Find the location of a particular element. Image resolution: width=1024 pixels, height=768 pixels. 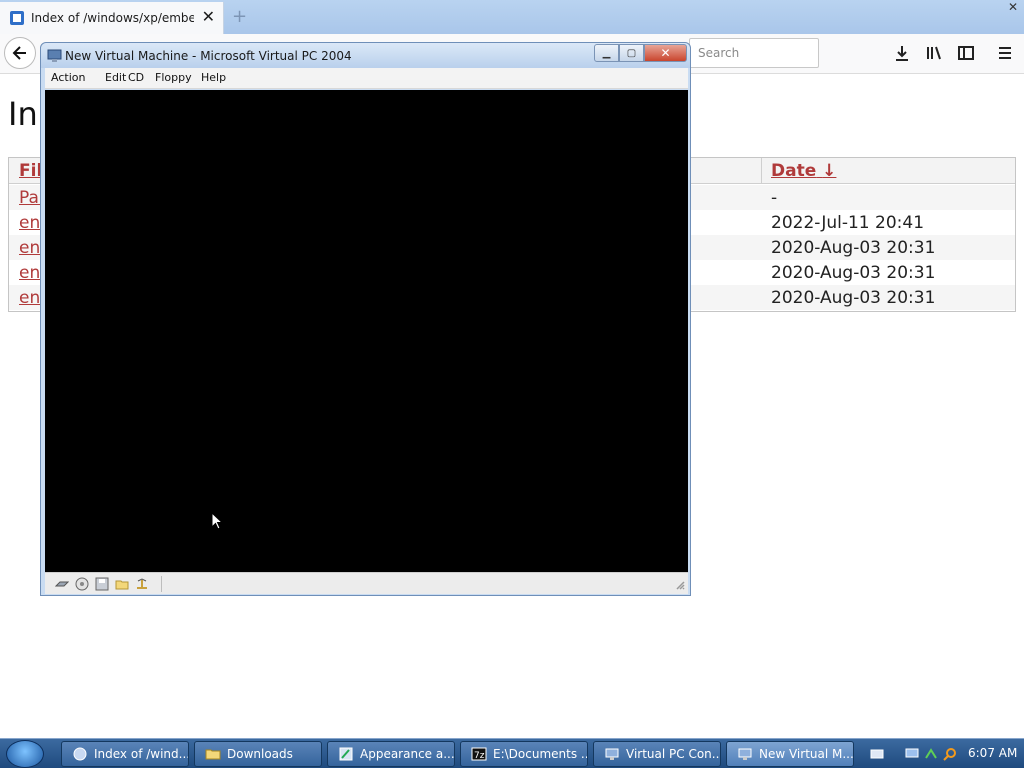

search-tray-icon is located at coordinates (950, 754).